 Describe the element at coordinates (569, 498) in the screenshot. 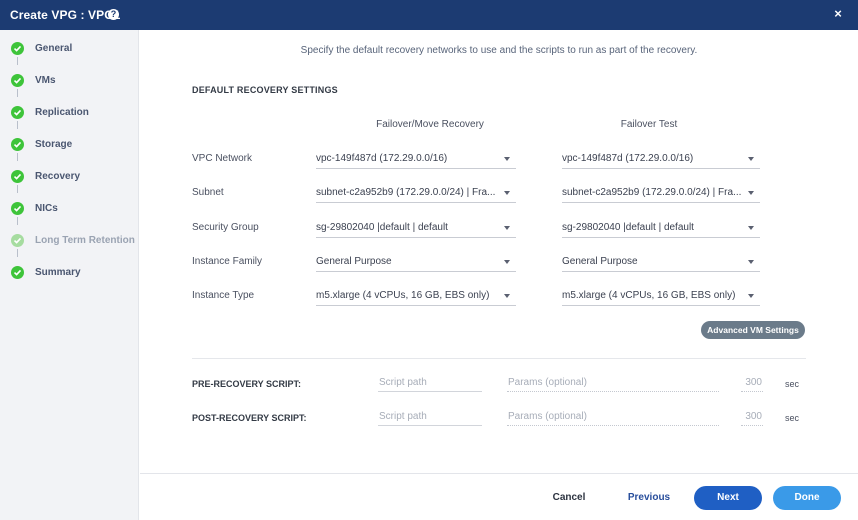

I see `cancel-button: Cancel` at that location.